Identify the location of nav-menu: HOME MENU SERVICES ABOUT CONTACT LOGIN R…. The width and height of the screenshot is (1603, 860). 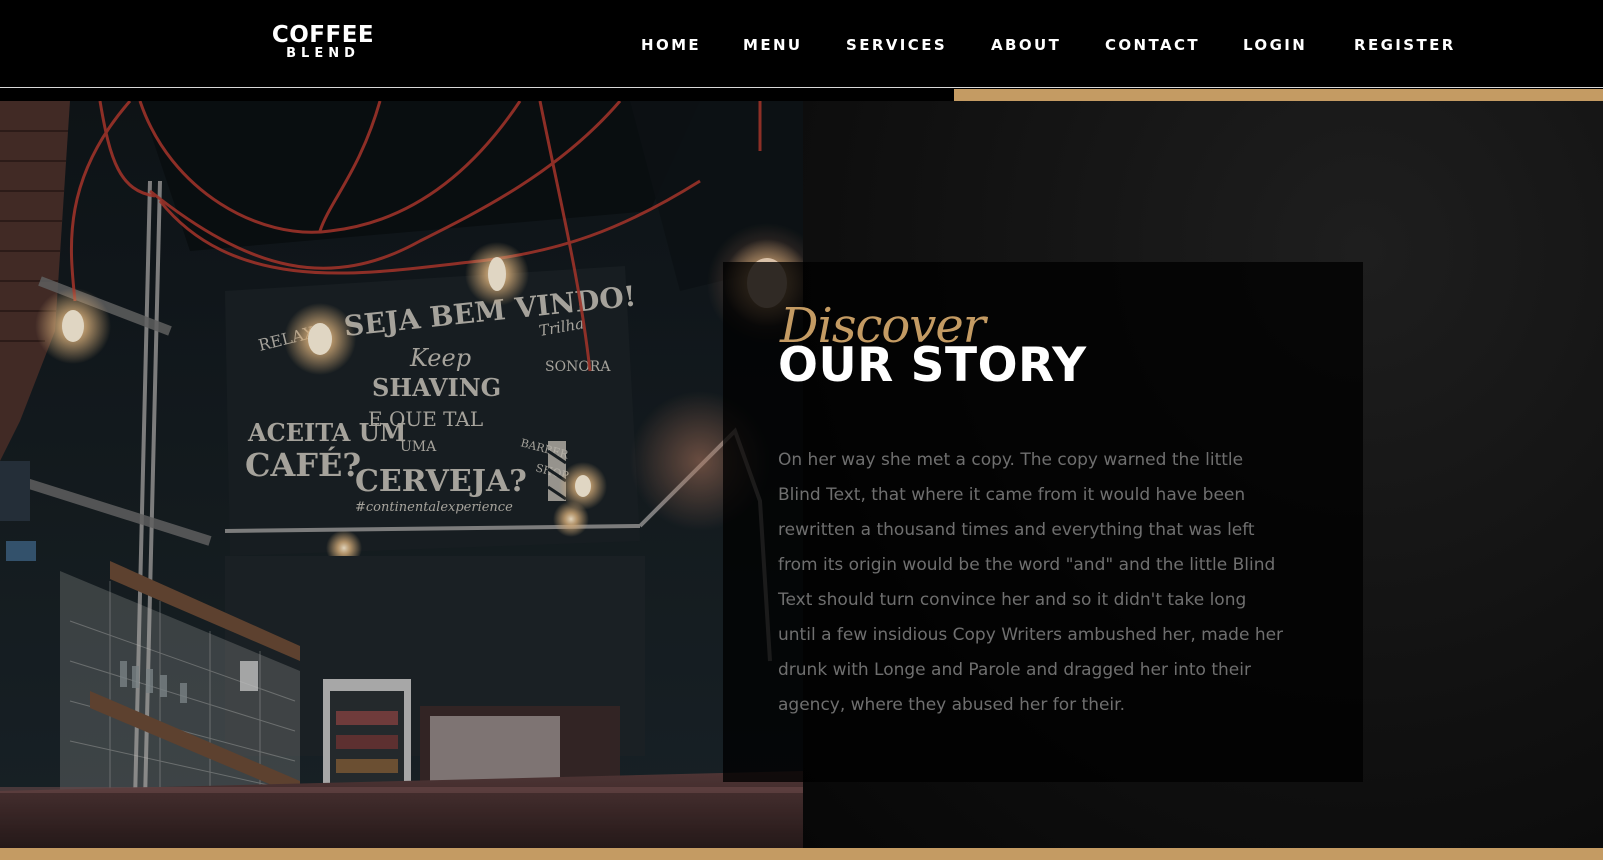
(801, 46).